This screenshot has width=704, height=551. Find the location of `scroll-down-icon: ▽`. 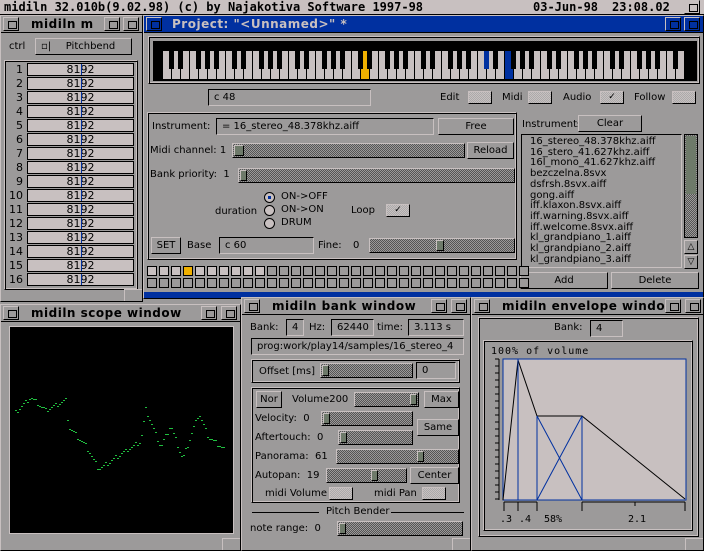

scroll-down-icon: ▽ is located at coordinates (691, 262).